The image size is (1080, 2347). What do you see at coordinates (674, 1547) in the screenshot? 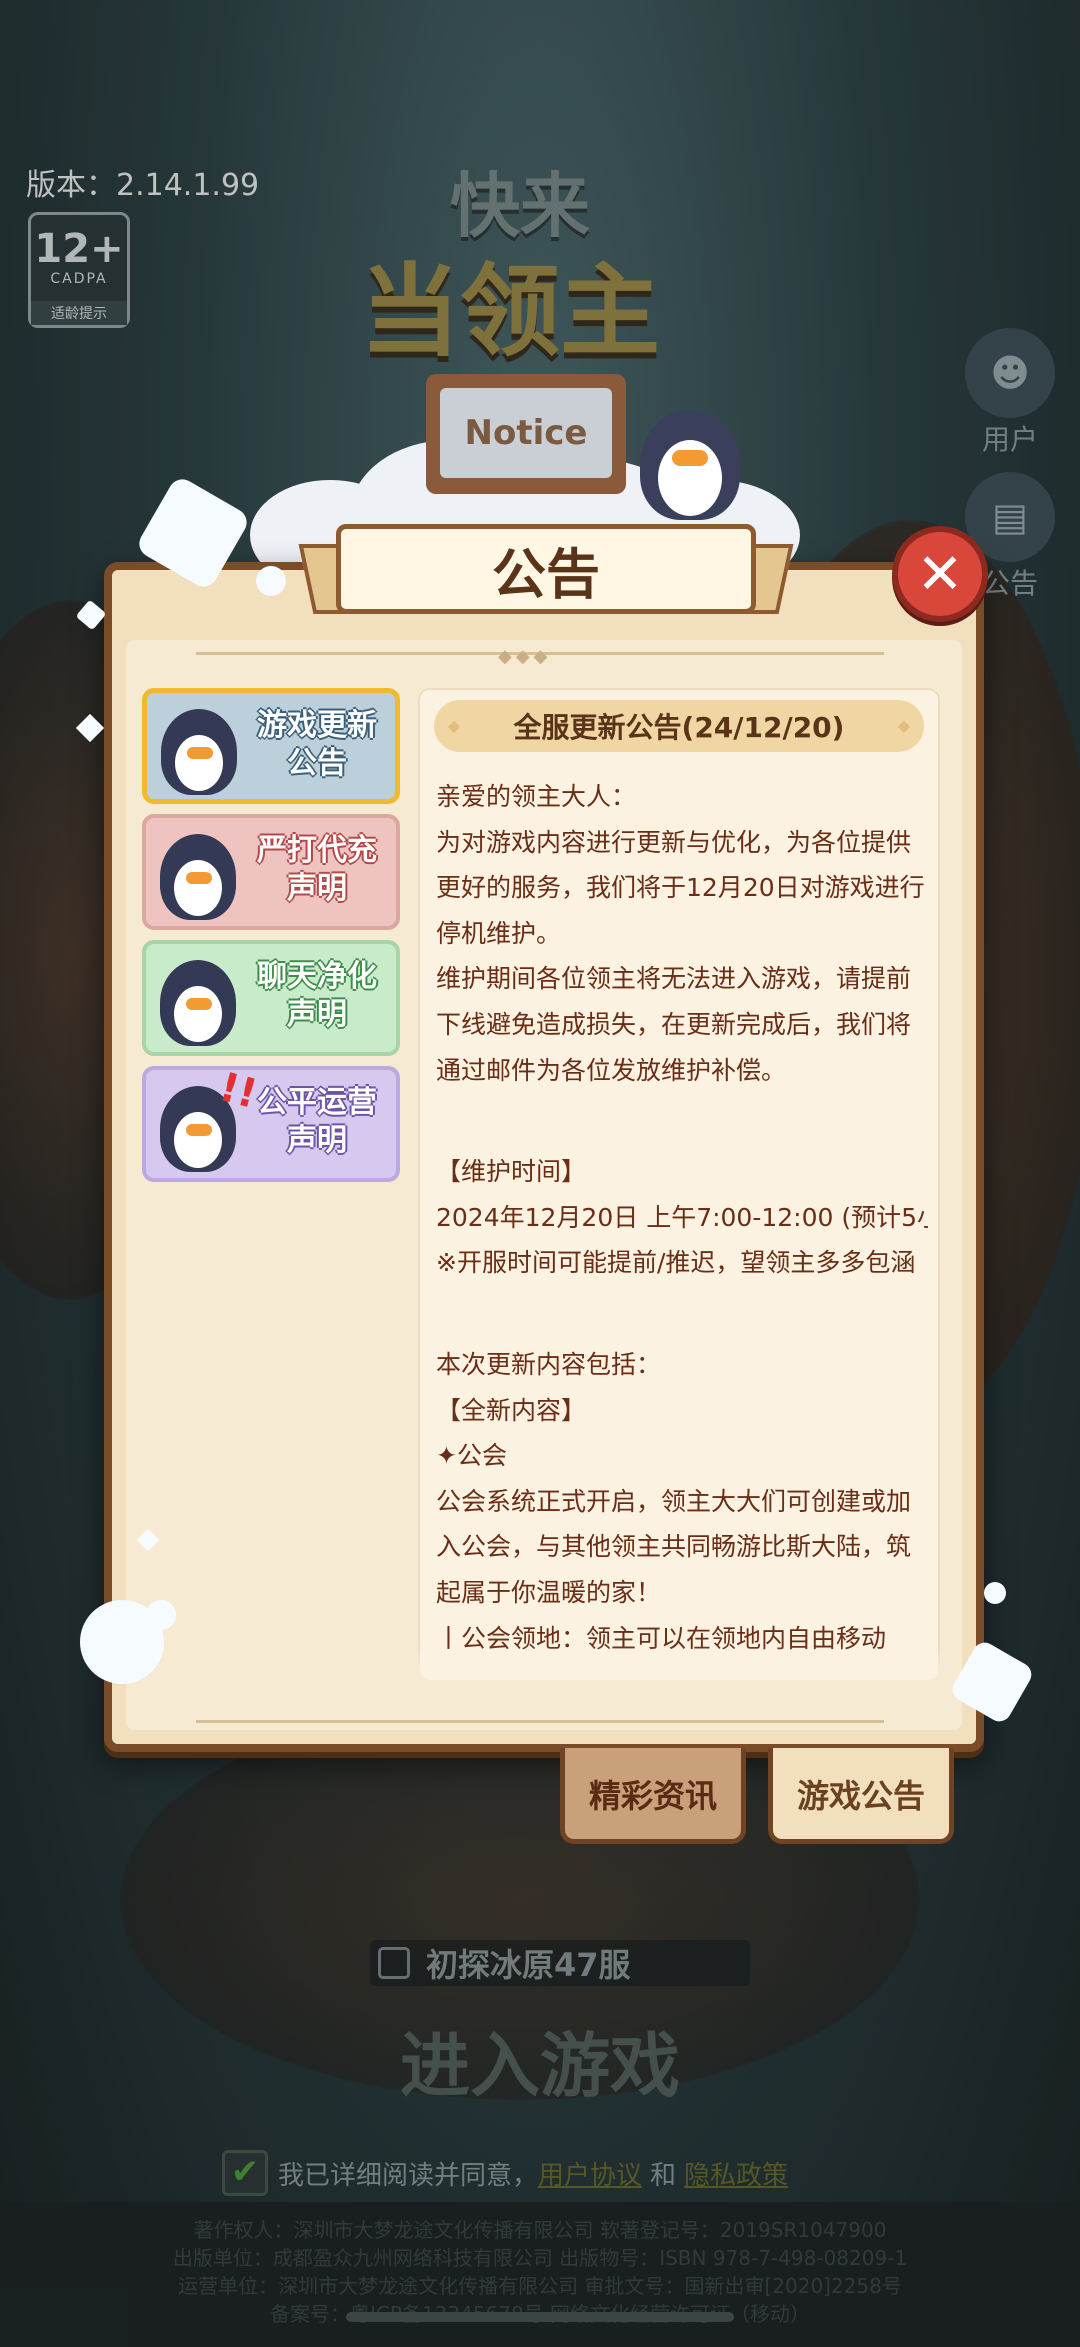
I see `notice-line: 入公会，与其他领主共同畅游比斯大陆，筑` at bounding box center [674, 1547].